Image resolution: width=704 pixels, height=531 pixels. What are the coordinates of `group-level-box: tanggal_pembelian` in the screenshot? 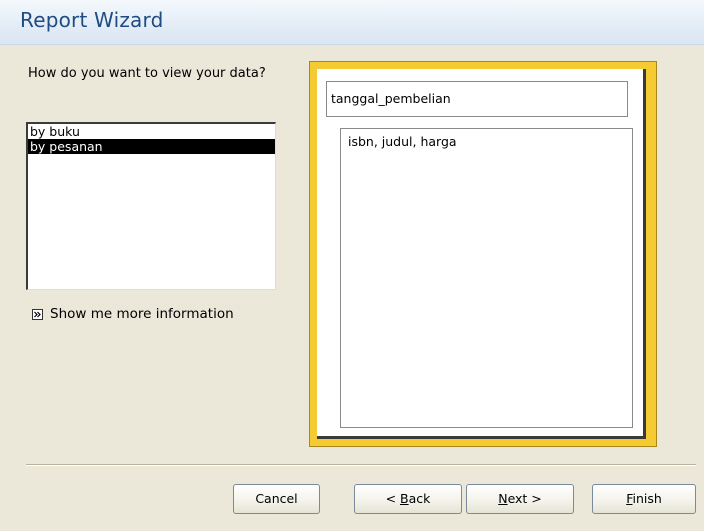 It's located at (477, 99).